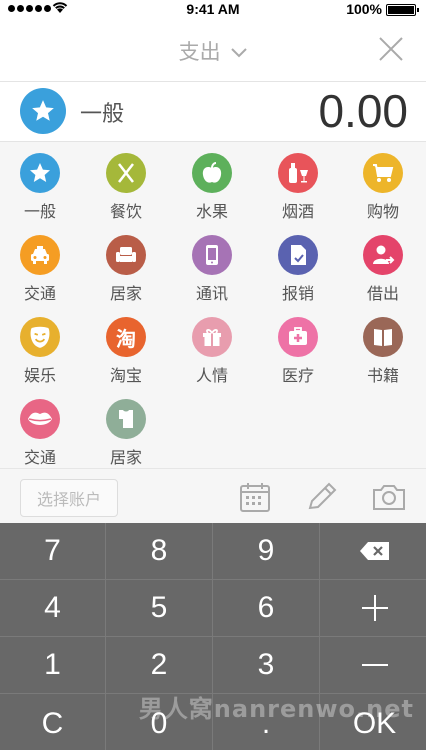  Describe the element at coordinates (40, 337) in the screenshot. I see `smiley-face-icon` at that location.